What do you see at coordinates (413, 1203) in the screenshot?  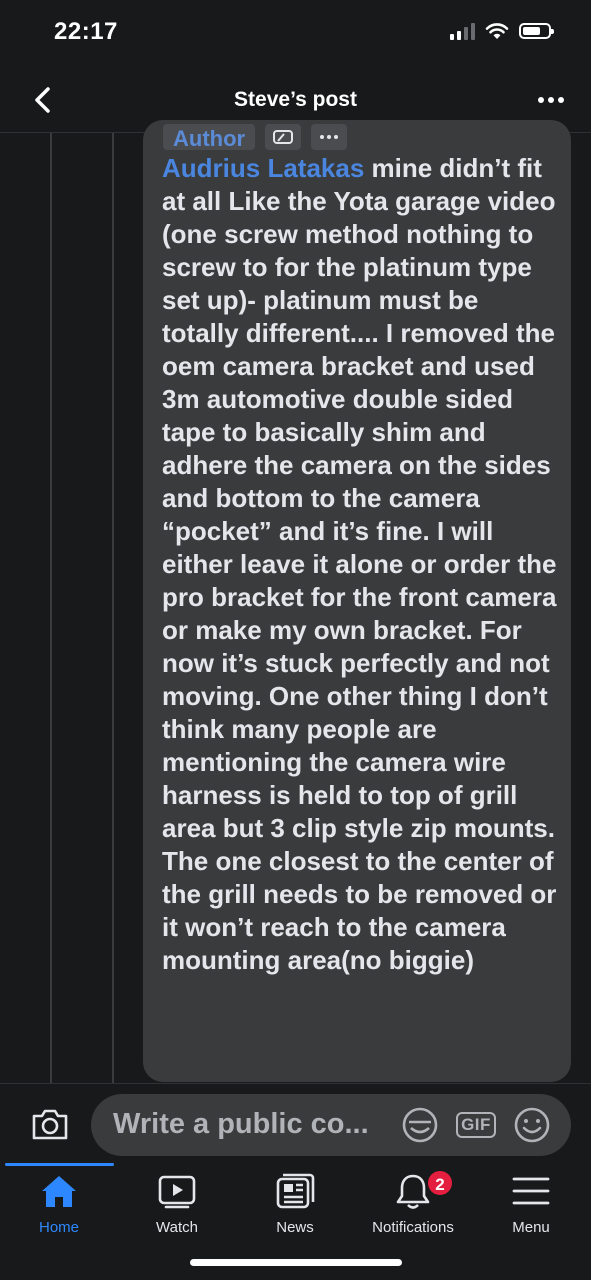 I see `tab-notifications: 2 Notifications` at bounding box center [413, 1203].